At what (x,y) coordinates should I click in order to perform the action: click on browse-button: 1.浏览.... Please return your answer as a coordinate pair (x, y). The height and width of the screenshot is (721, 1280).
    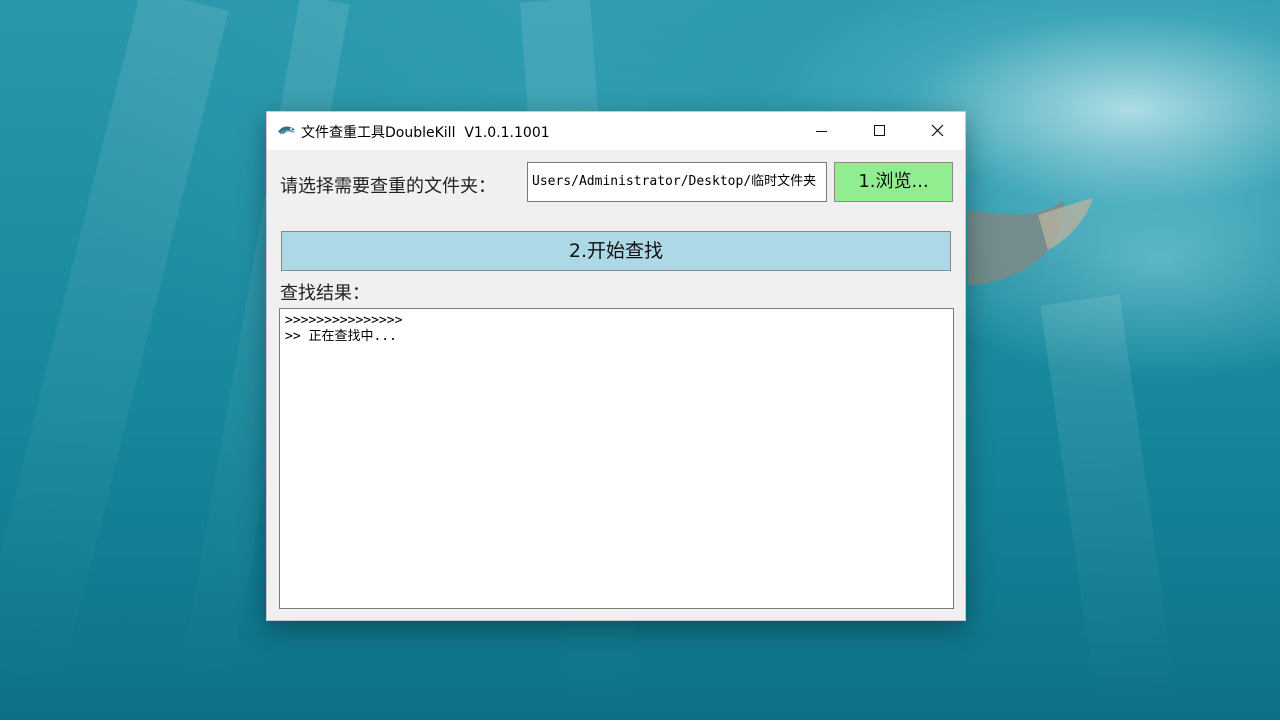
    Looking at the image, I should click on (893, 182).